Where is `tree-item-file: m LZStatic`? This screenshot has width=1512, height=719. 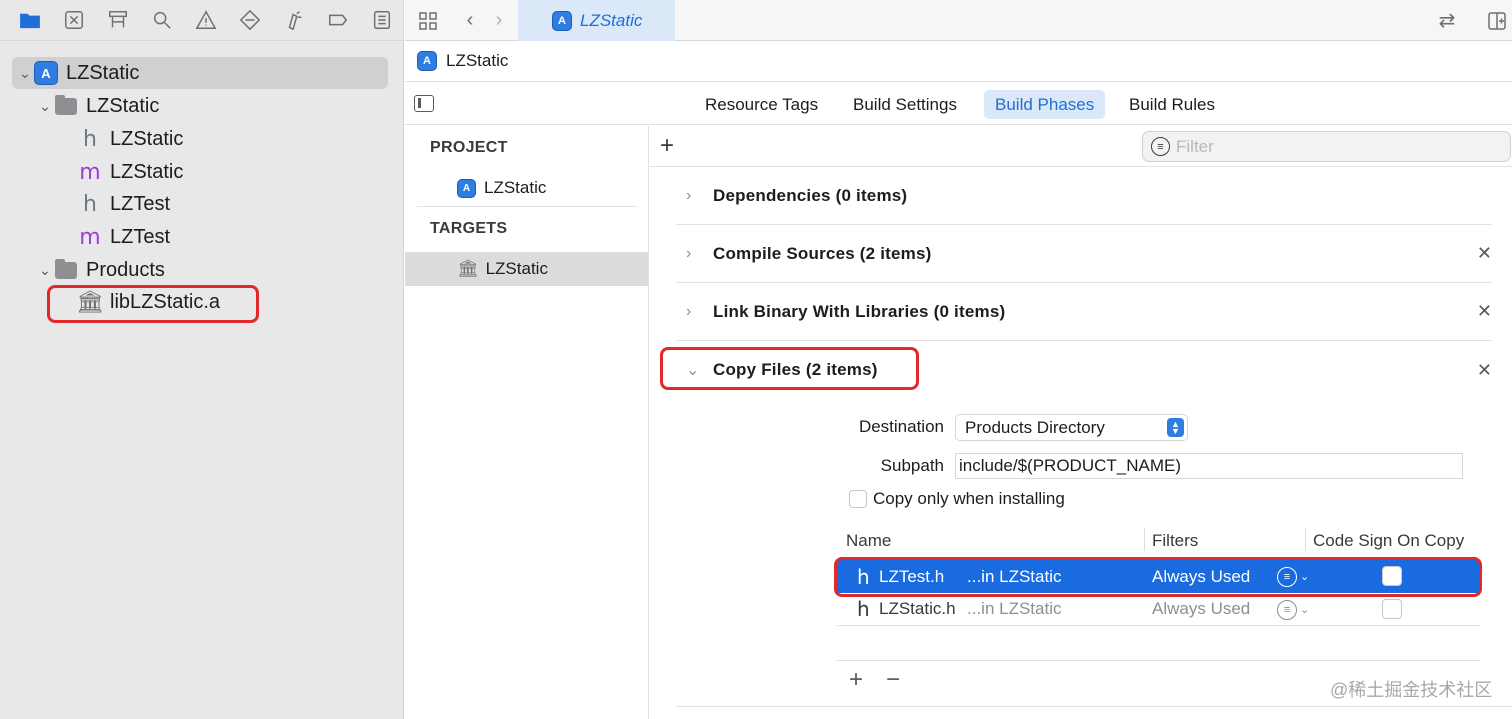
tree-item-file: m LZStatic is located at coordinates (130, 172).